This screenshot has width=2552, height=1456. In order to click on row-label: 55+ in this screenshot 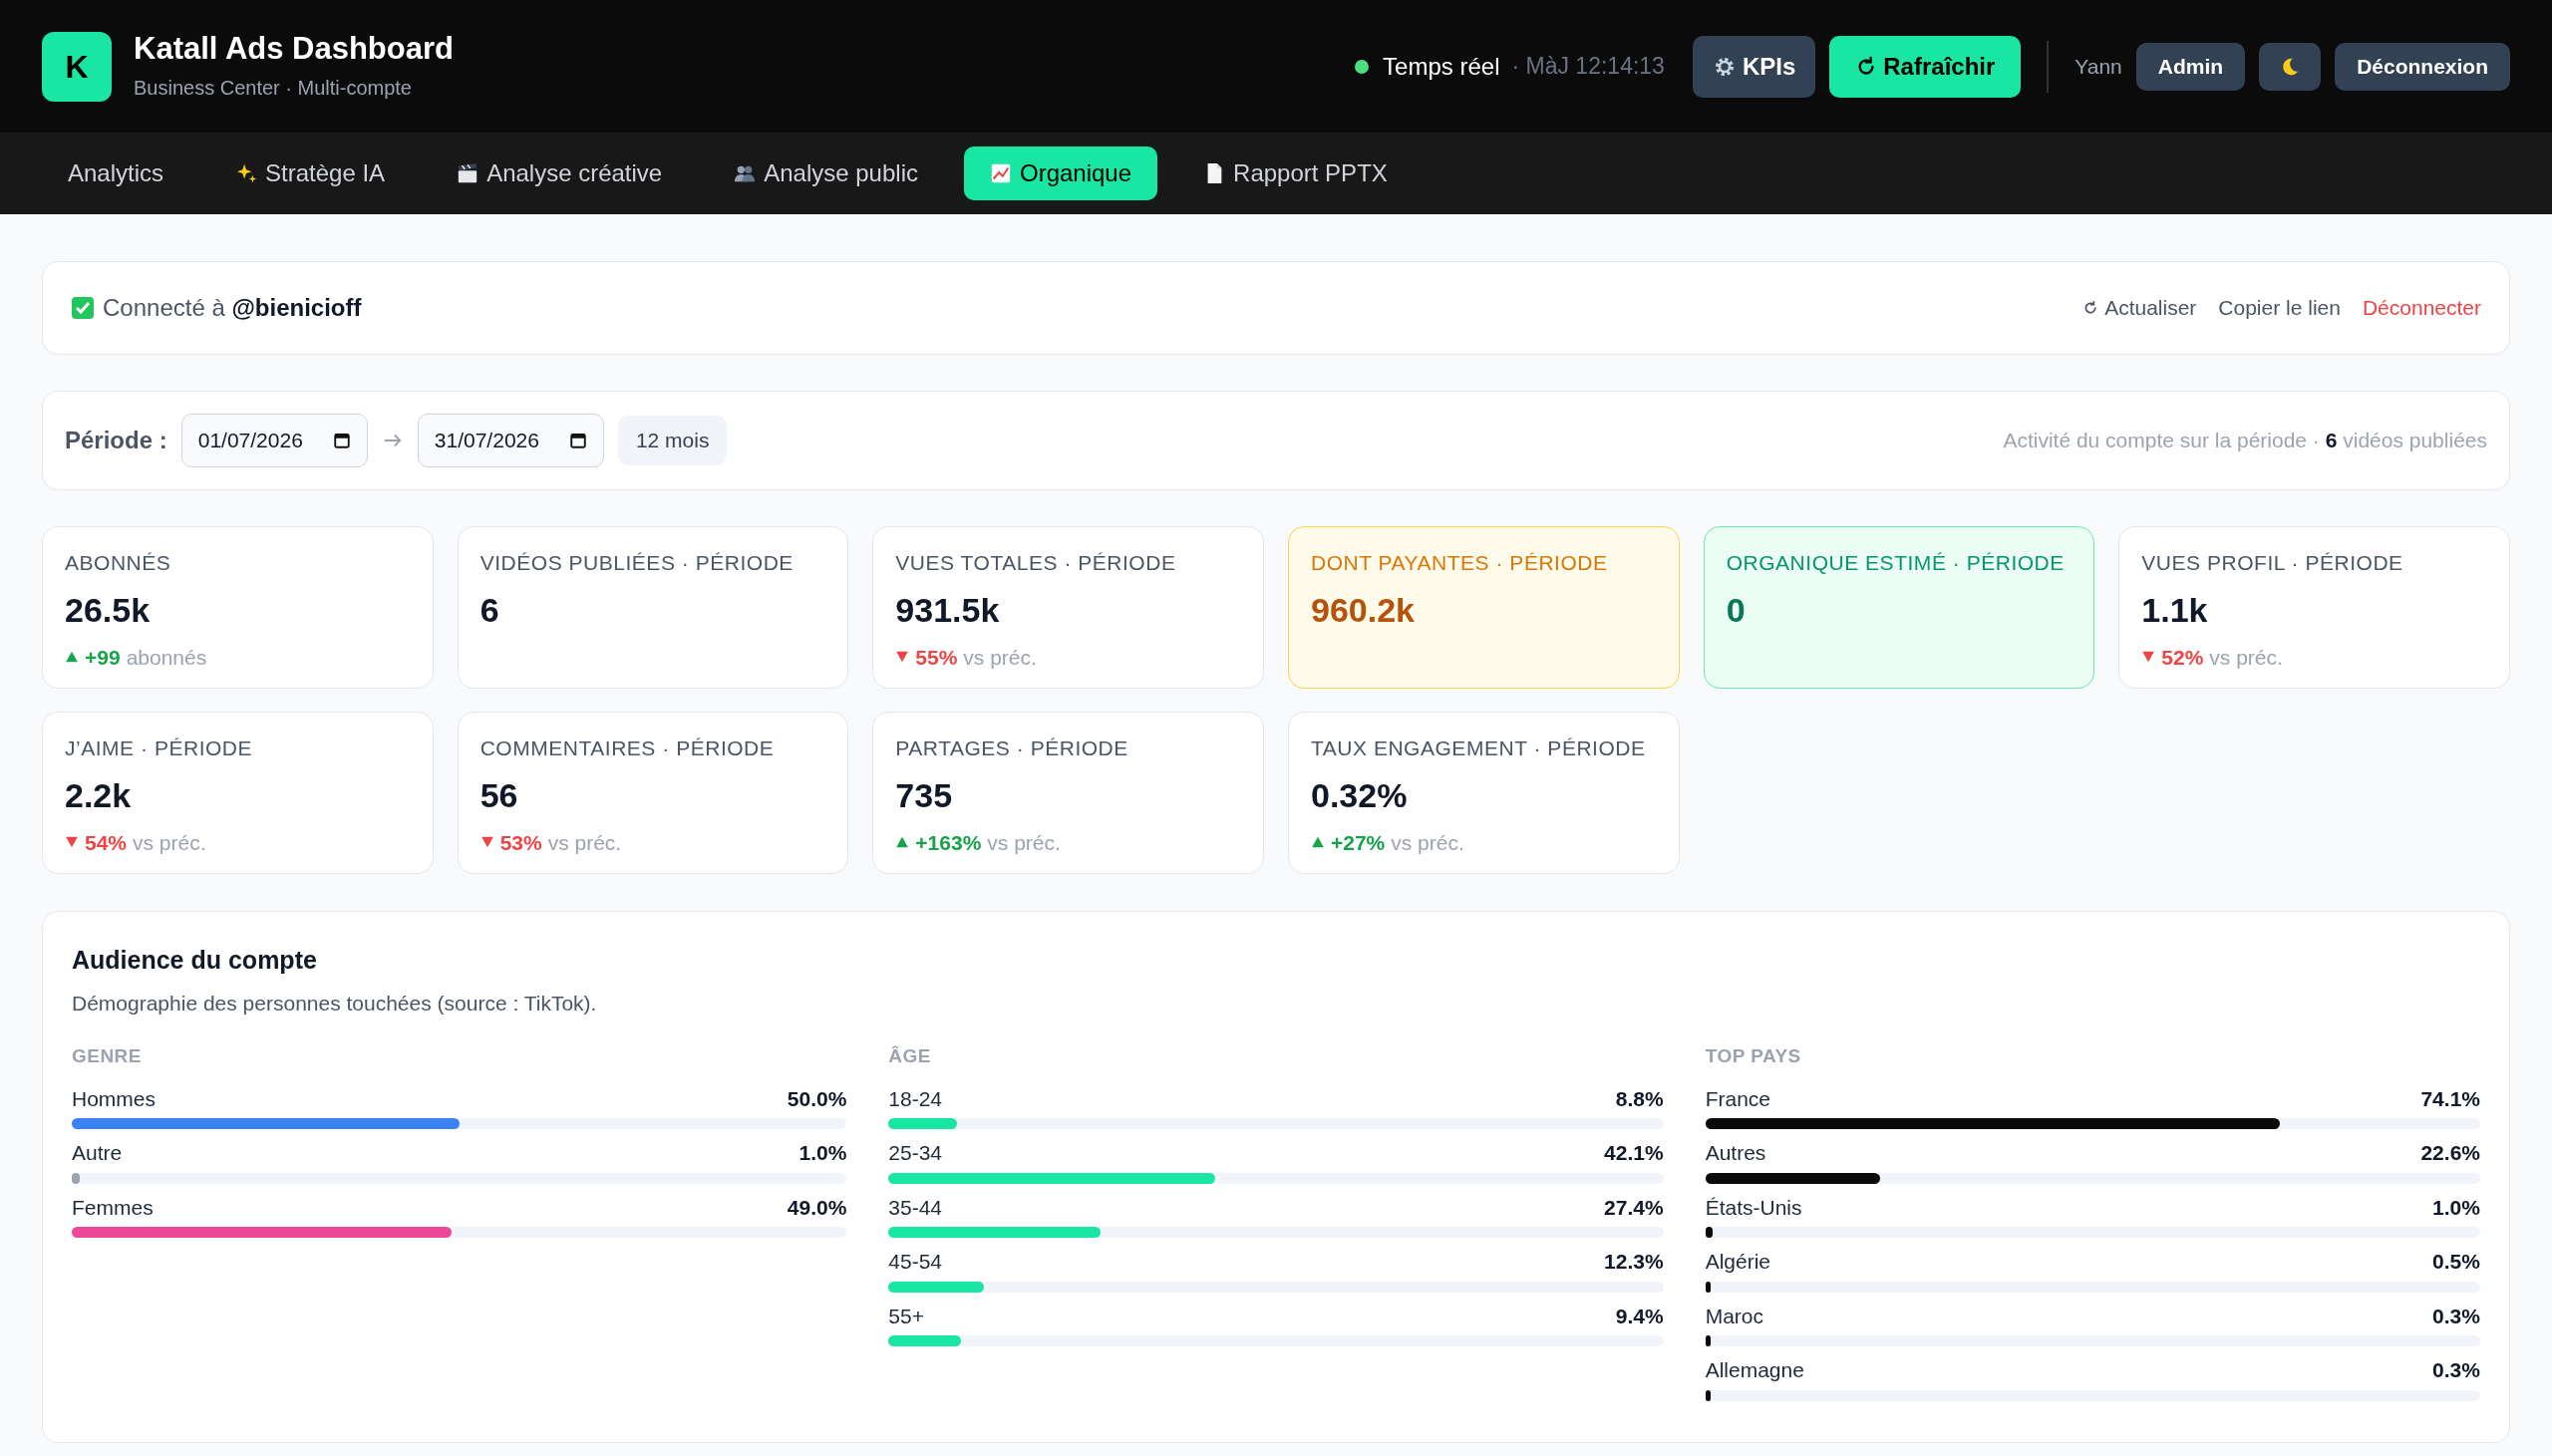, I will do `click(906, 1316)`.